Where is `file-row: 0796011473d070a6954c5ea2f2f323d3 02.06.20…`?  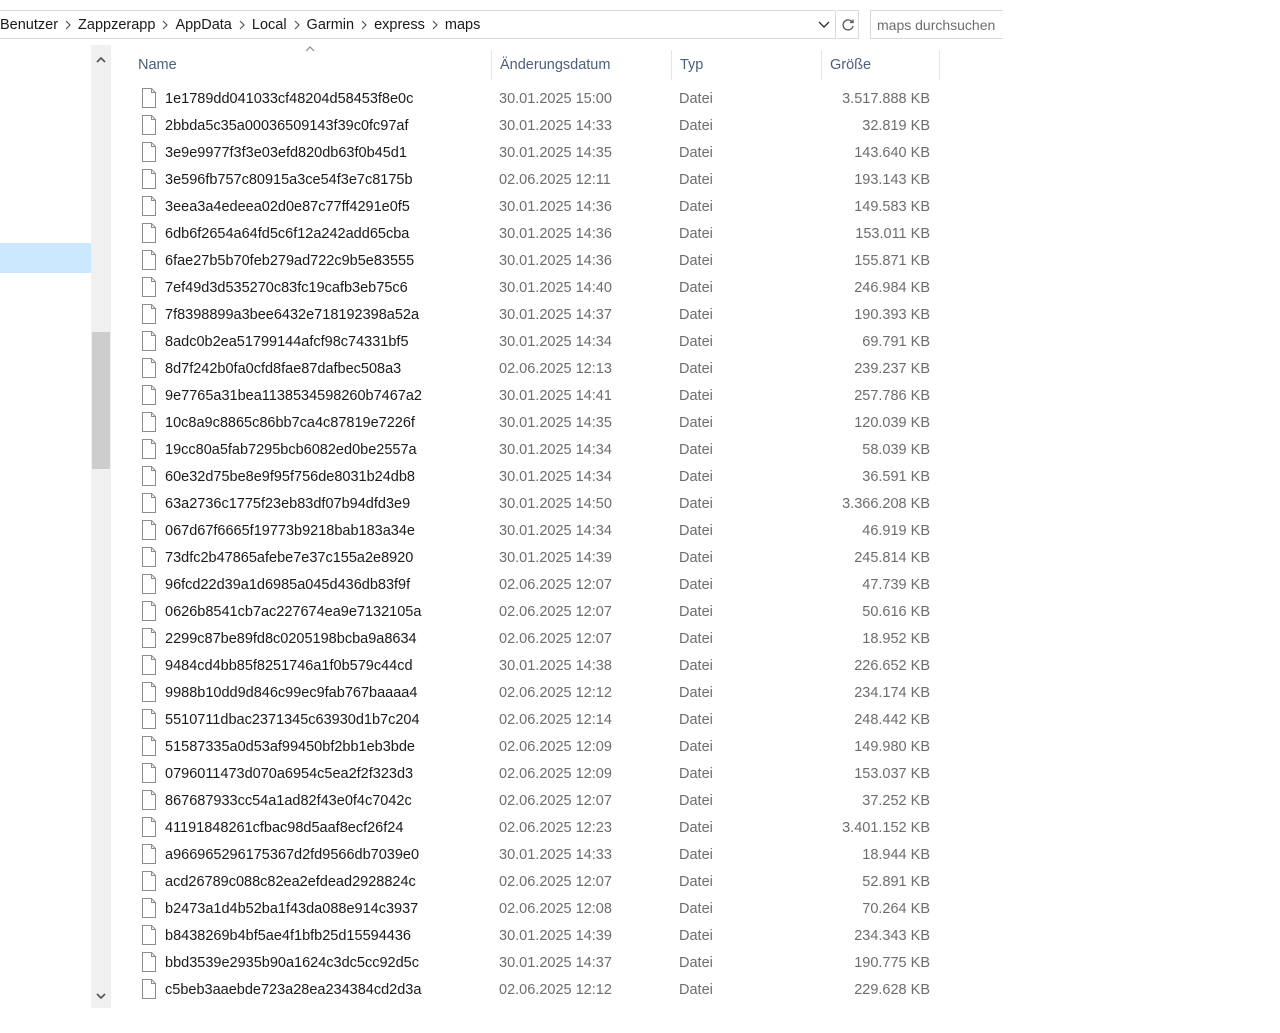 file-row: 0796011473d070a6954c5ea2f2f323d3 02.06.20… is located at coordinates (536, 773).